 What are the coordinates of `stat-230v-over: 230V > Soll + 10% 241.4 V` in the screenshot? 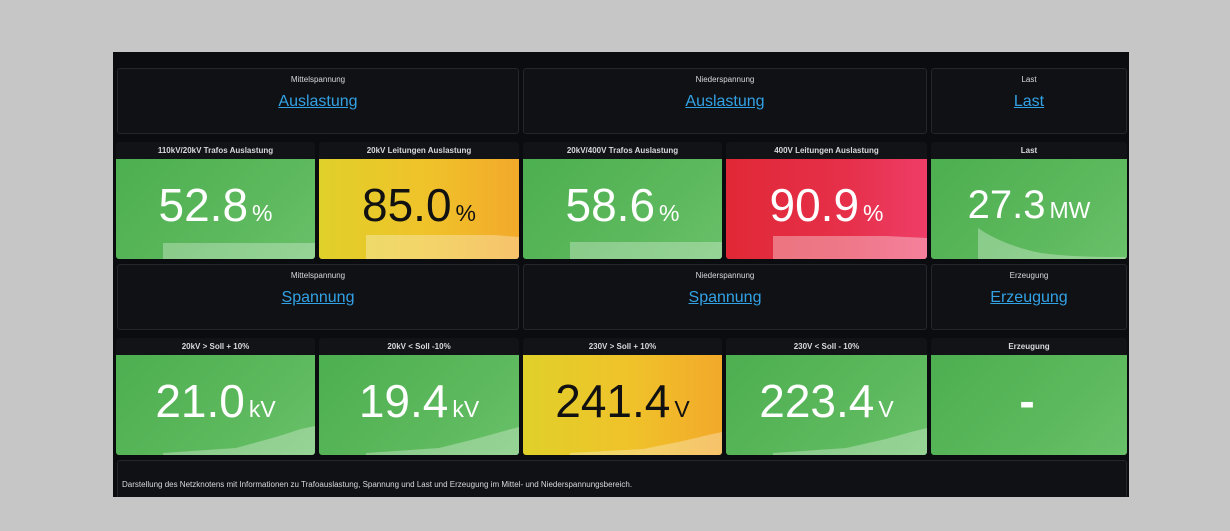 It's located at (622, 396).